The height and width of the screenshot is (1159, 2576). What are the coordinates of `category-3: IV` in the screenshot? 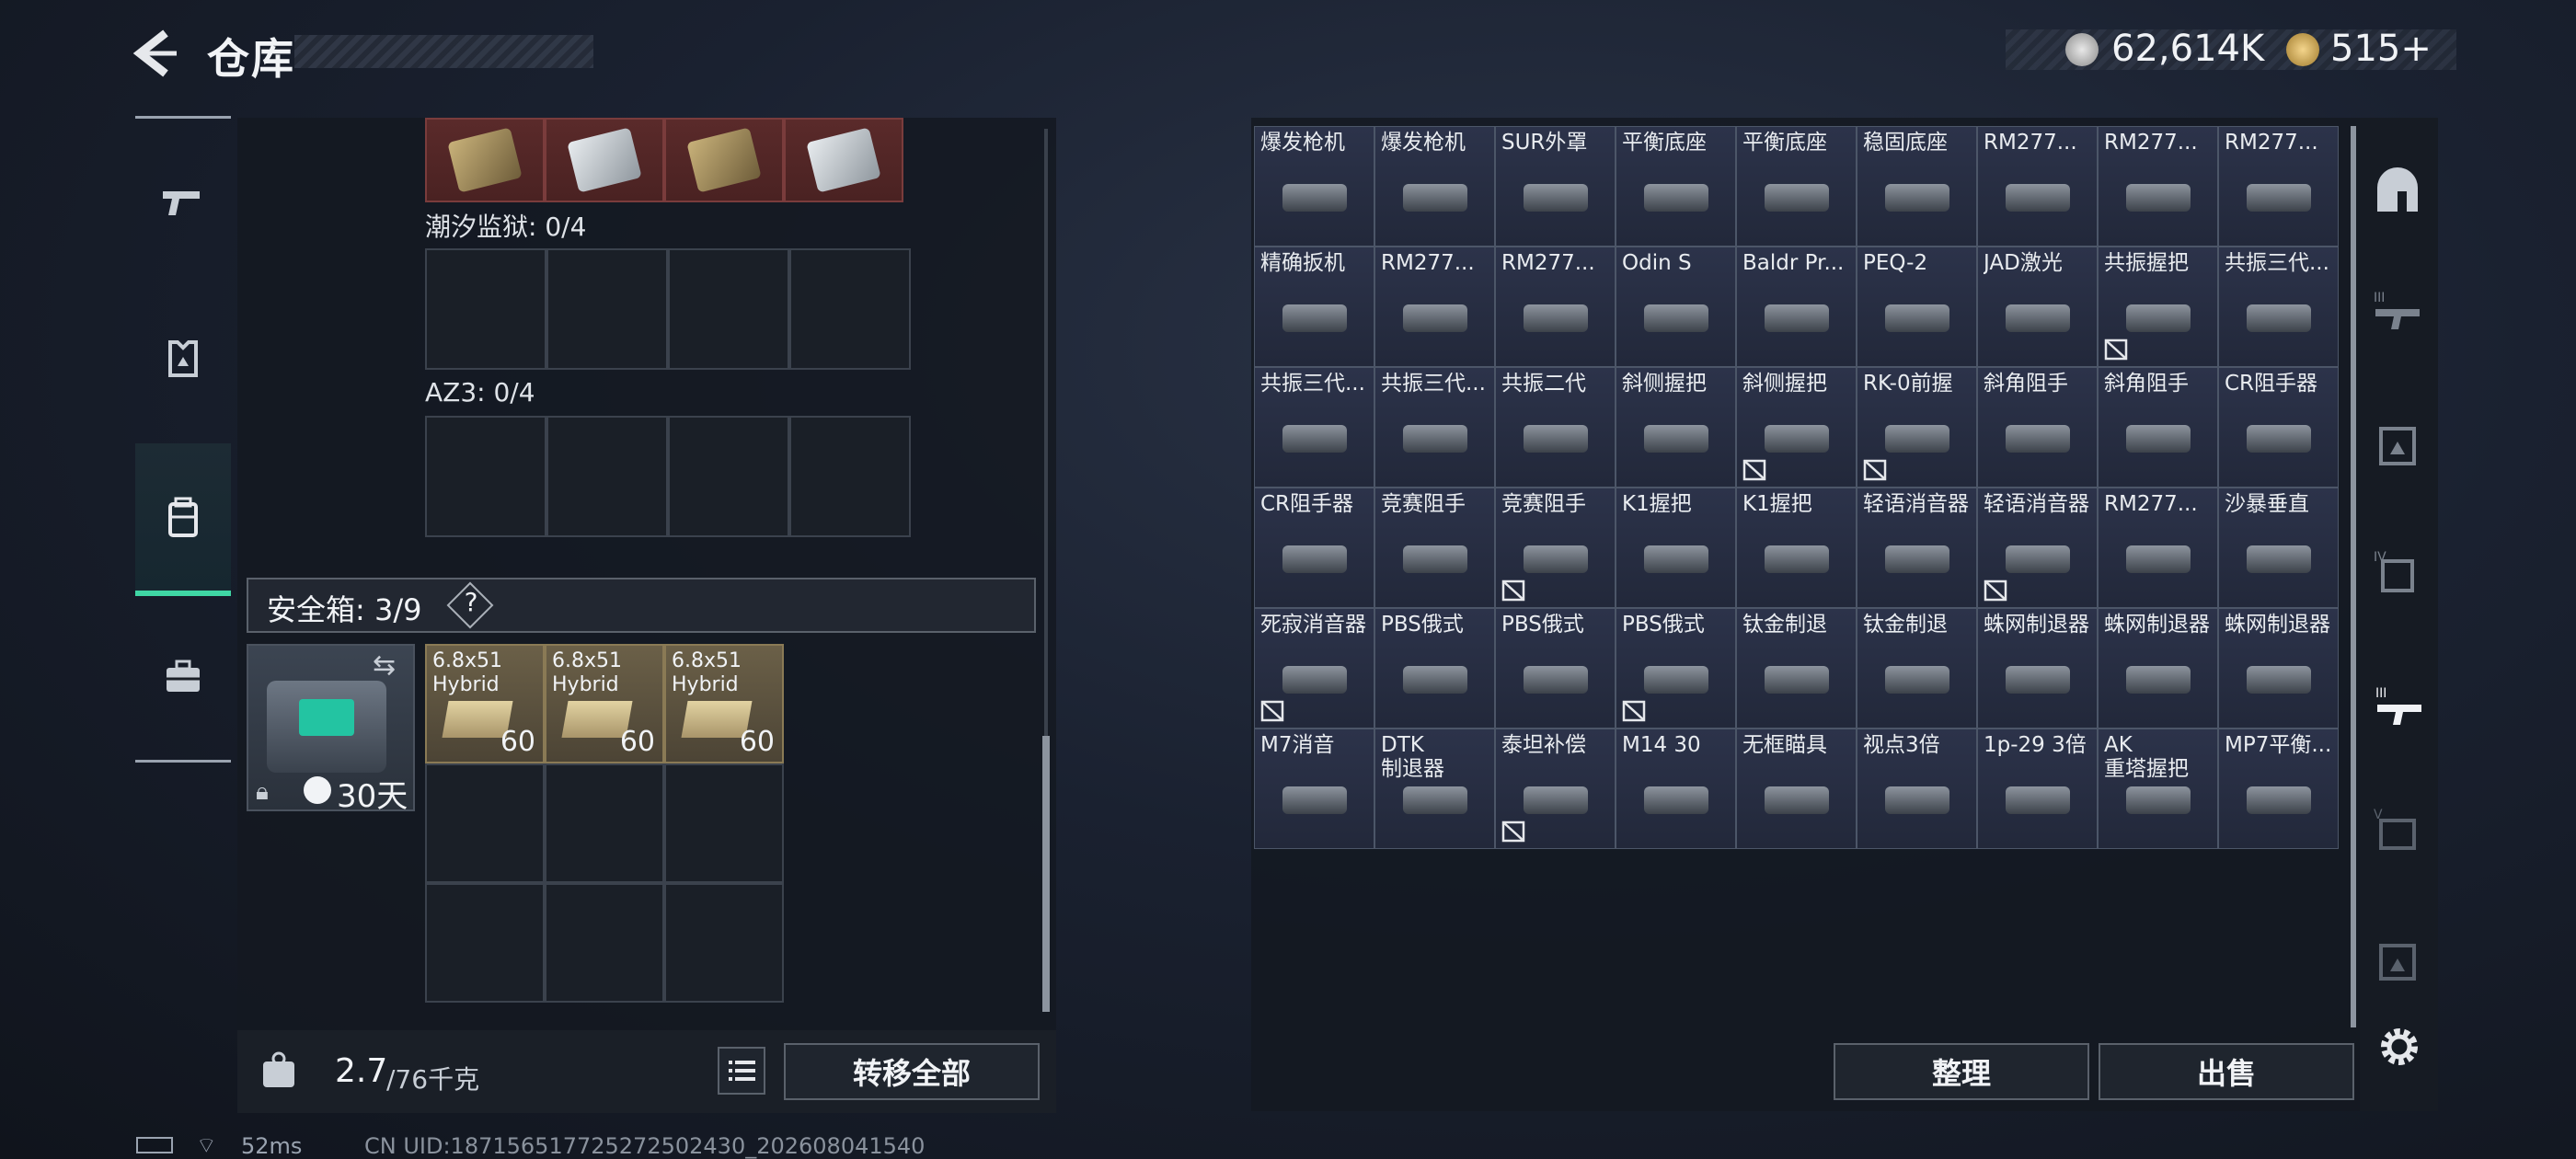 It's located at (2397, 574).